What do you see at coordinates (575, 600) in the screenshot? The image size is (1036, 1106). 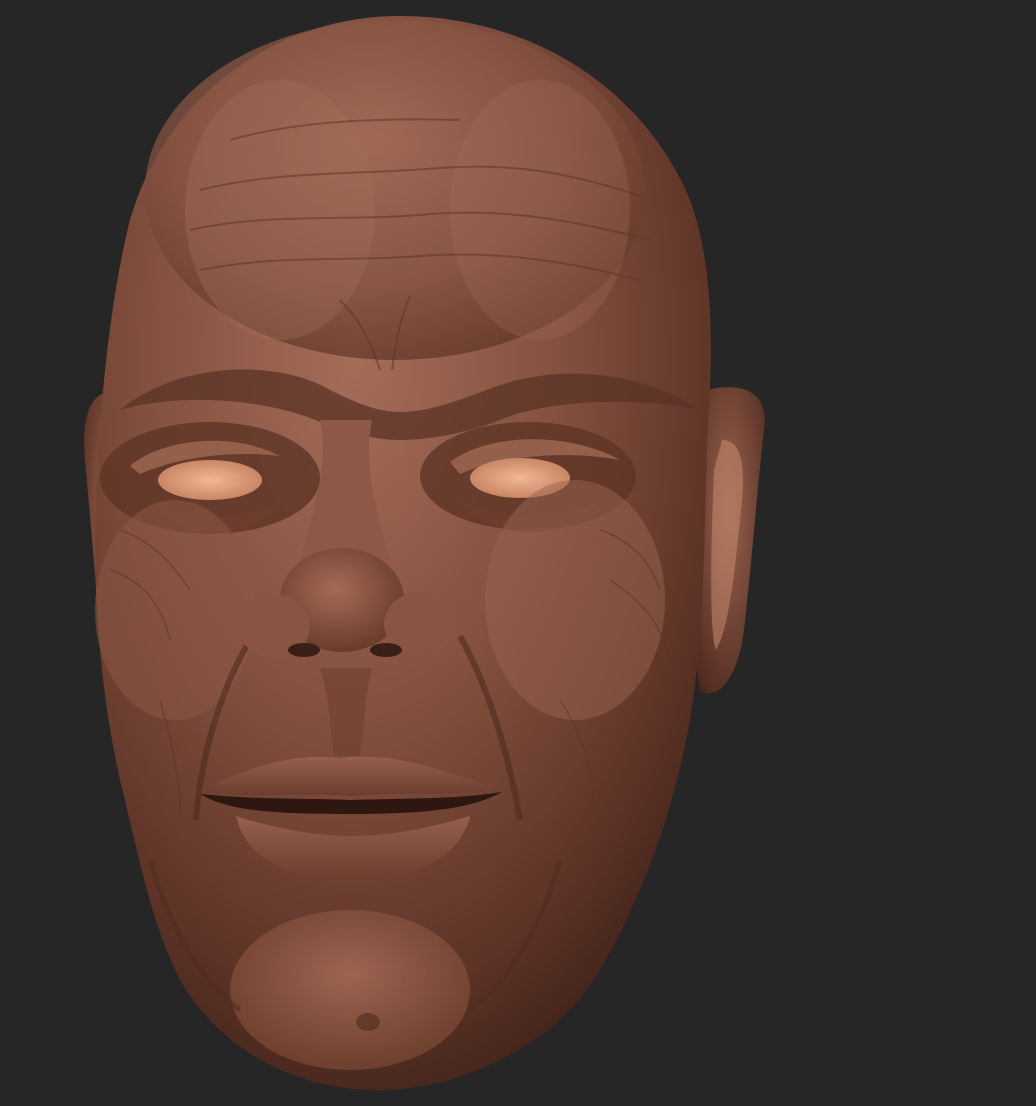 I see `right-cheek` at bounding box center [575, 600].